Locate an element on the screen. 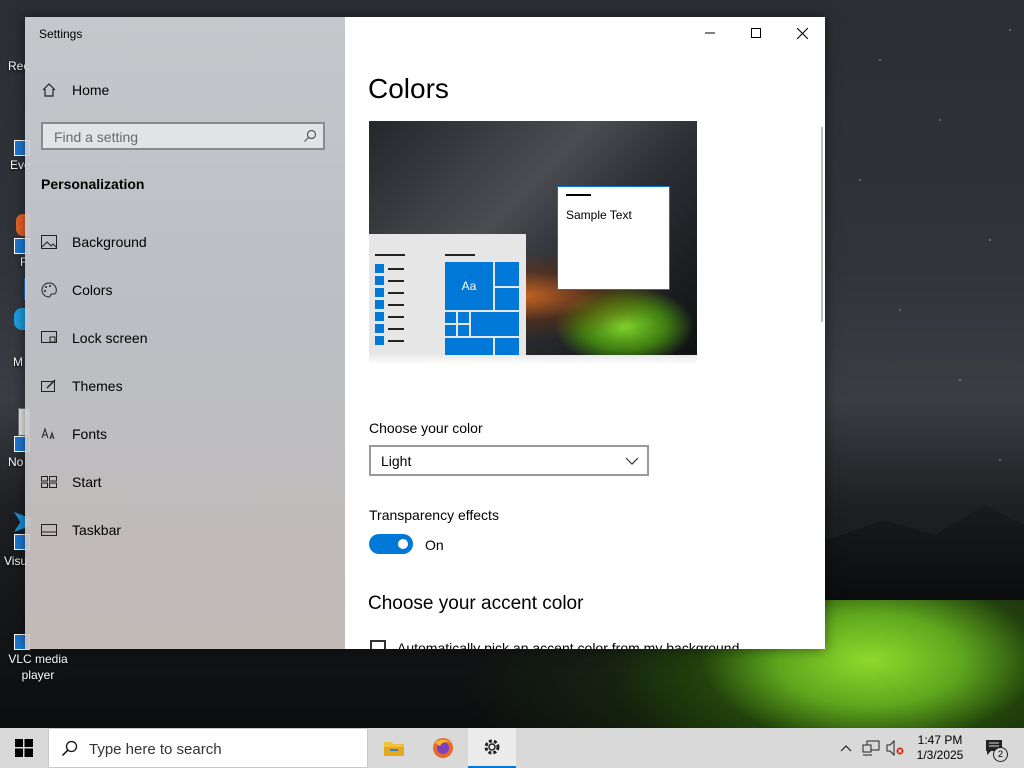  close-button is located at coordinates (802, 33).